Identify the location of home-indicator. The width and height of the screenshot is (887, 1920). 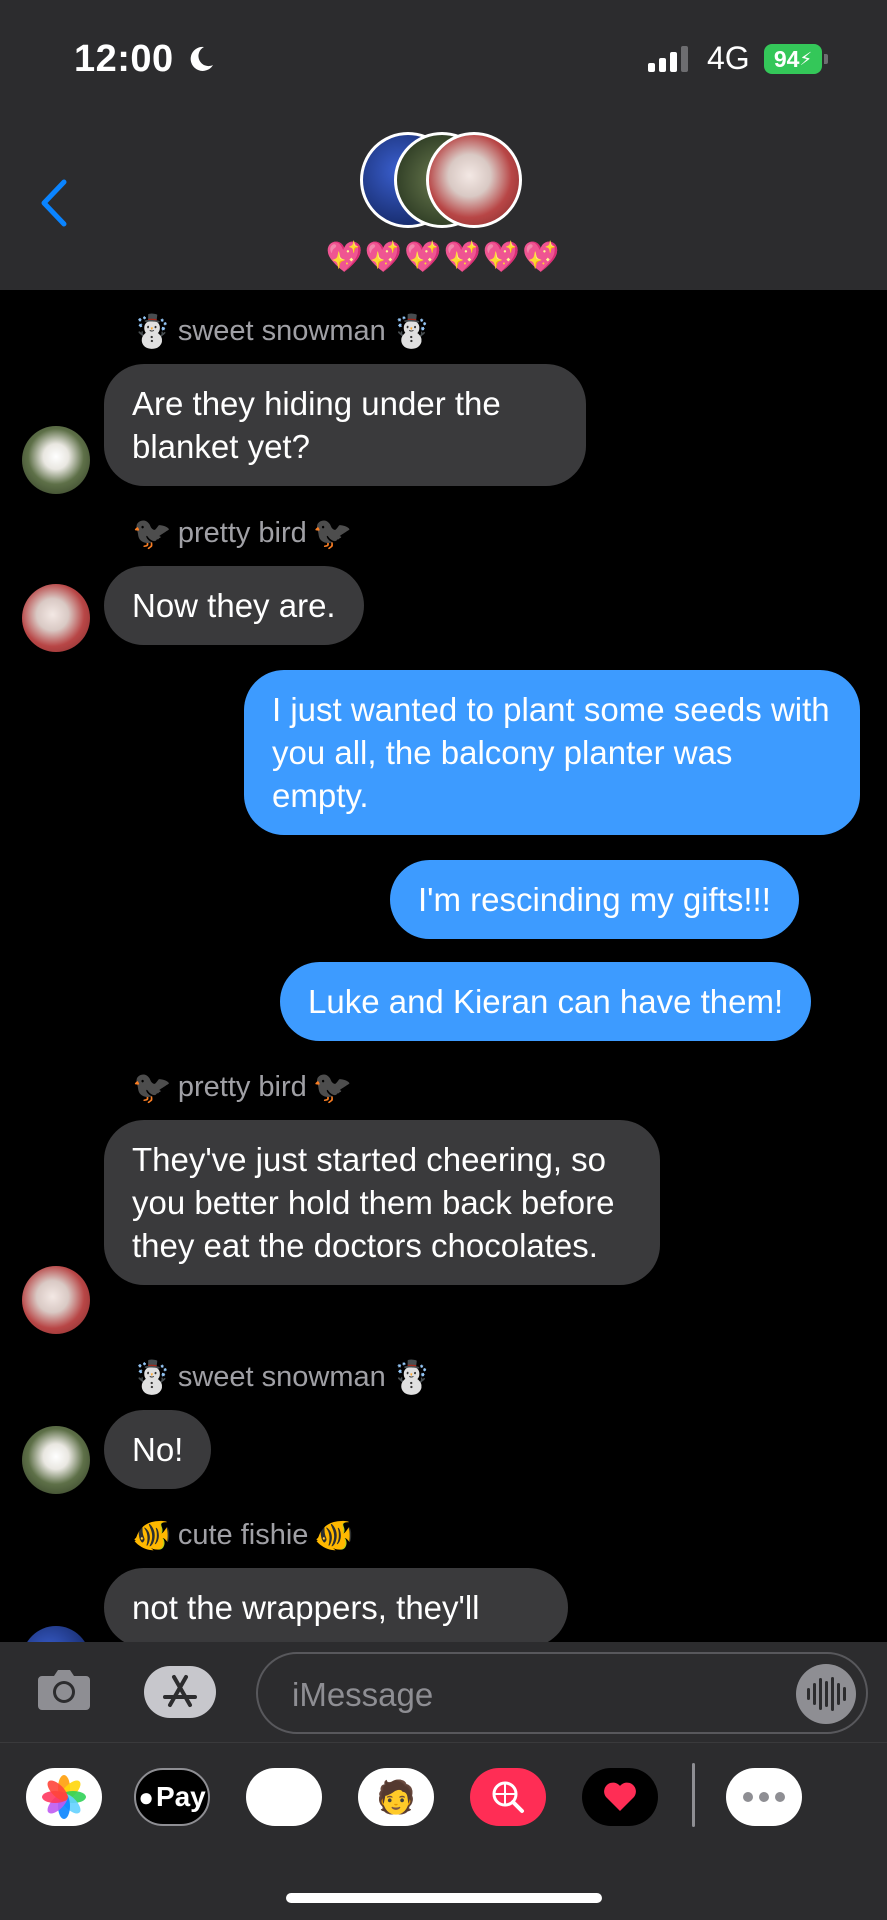
(444, 1898).